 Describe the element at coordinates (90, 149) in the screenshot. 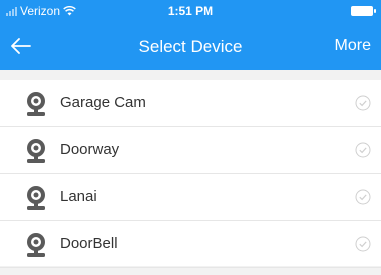

I see `device-label: Doorway` at that location.